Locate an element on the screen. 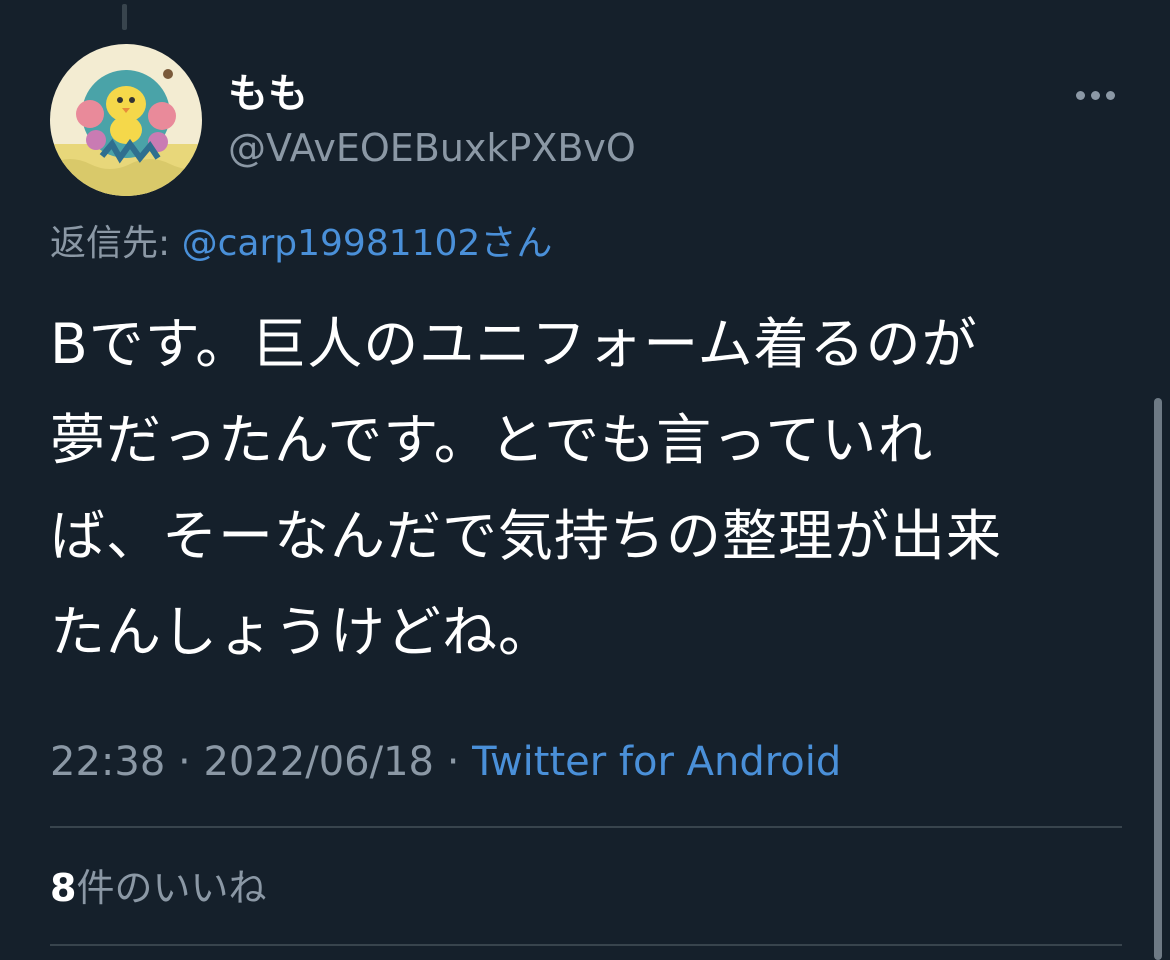  more-horizontal-icon is located at coordinates (1095, 95).